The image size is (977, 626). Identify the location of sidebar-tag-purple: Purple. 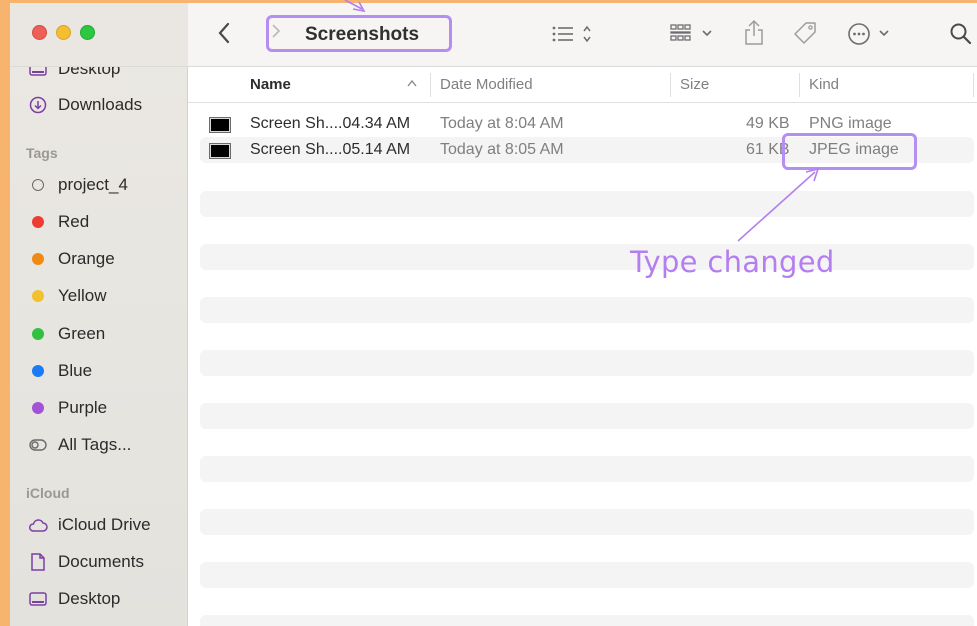
(67, 408).